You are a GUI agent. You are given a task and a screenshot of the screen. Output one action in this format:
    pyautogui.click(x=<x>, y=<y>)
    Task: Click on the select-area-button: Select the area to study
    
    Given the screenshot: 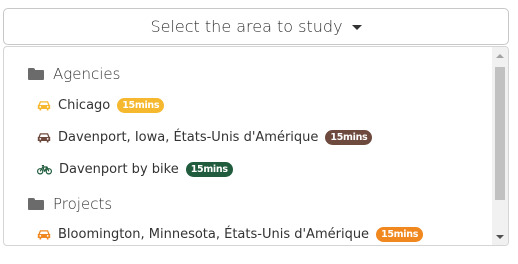 What is the action you would take?
    pyautogui.click(x=256, y=26)
    